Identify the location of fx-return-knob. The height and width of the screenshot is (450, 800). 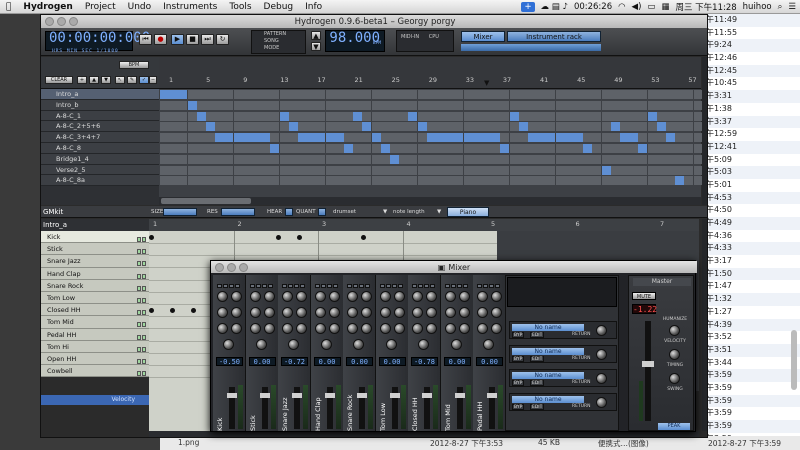
(601, 330).